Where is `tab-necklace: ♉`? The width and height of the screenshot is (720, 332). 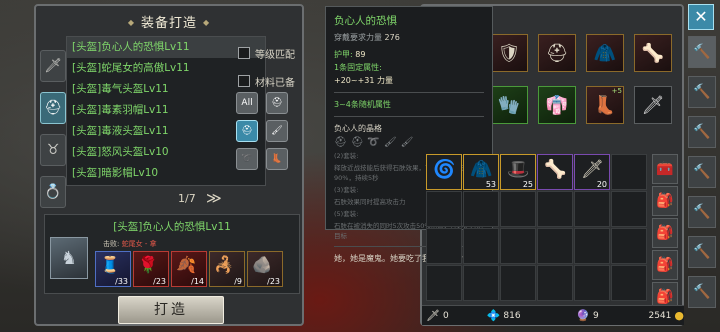
tab-necklace: ♉ is located at coordinates (53, 150).